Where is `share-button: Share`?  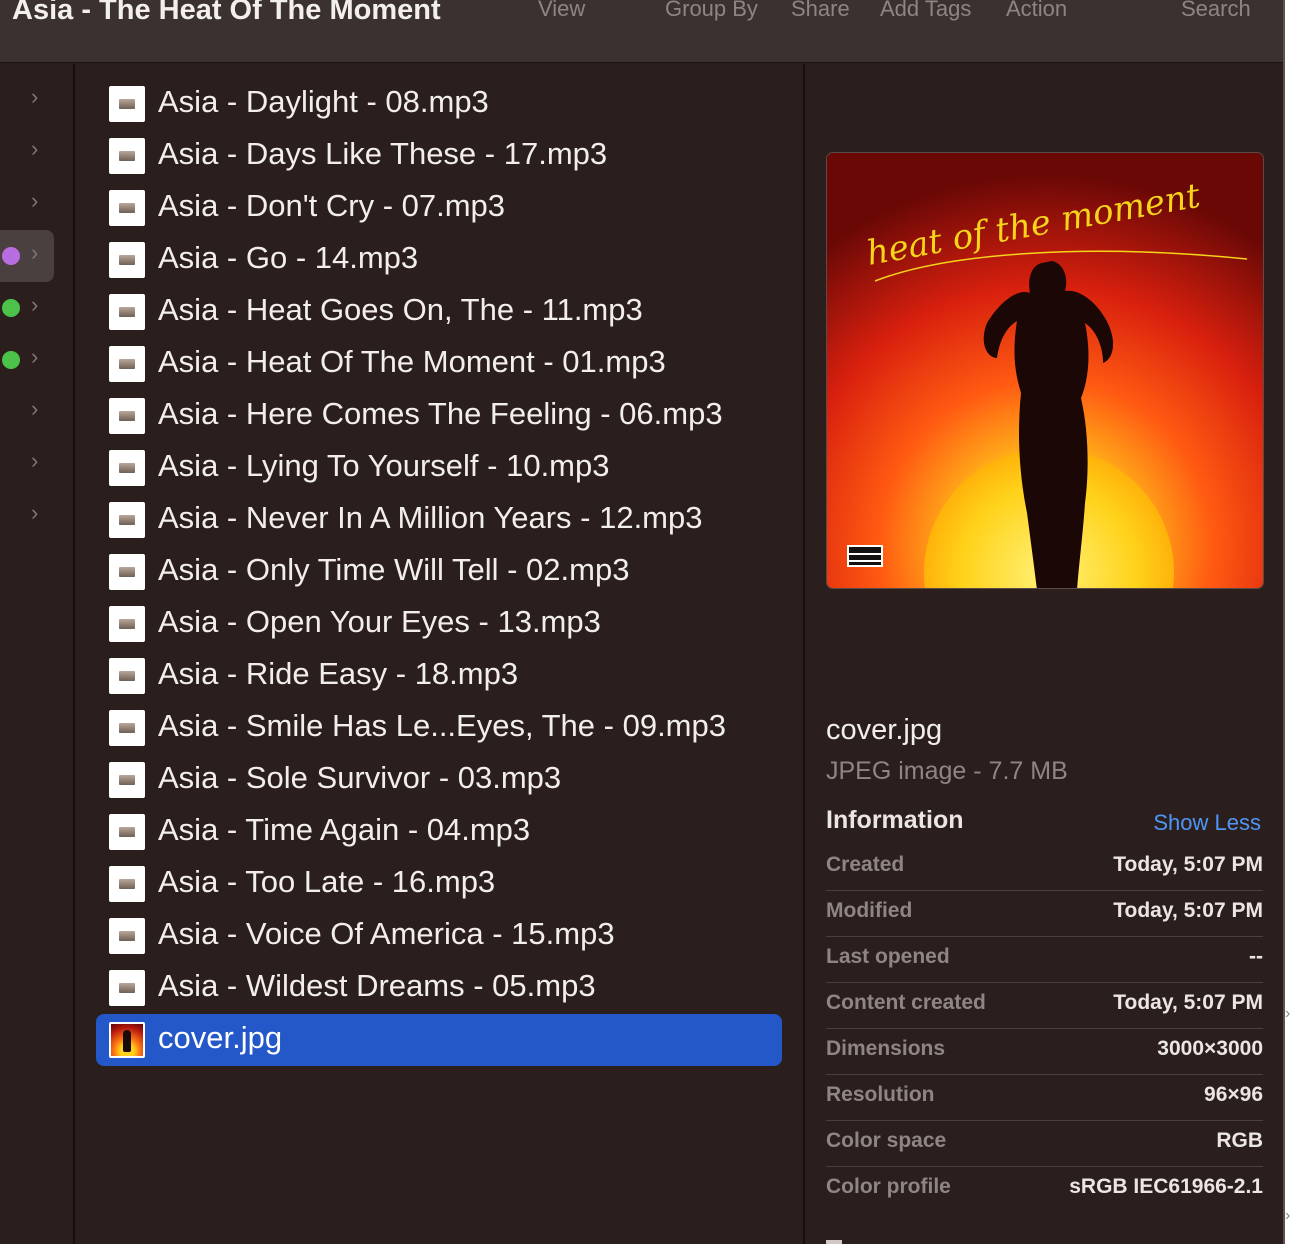 share-button: Share is located at coordinates (820, 11).